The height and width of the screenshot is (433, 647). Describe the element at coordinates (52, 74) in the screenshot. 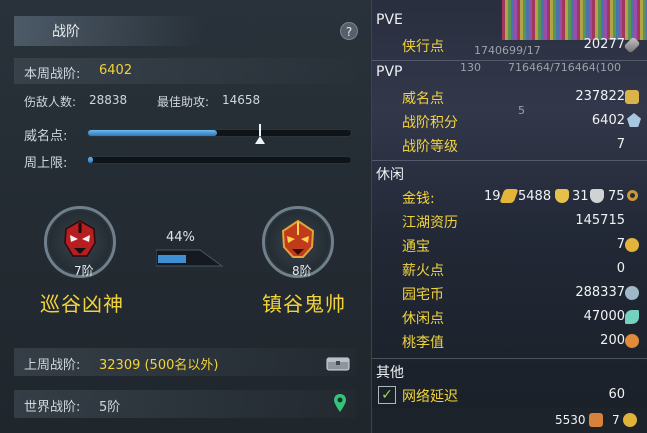

I see `weekly-rank-label: 本周战阶:` at that location.